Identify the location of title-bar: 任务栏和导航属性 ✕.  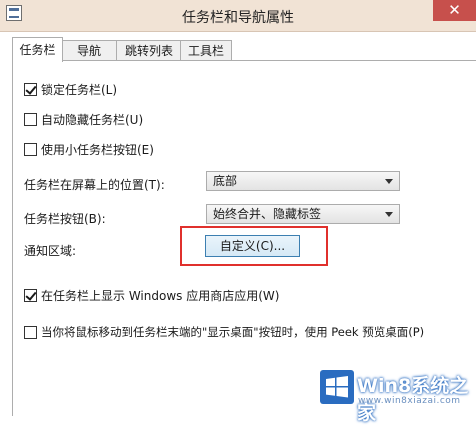
(238, 16).